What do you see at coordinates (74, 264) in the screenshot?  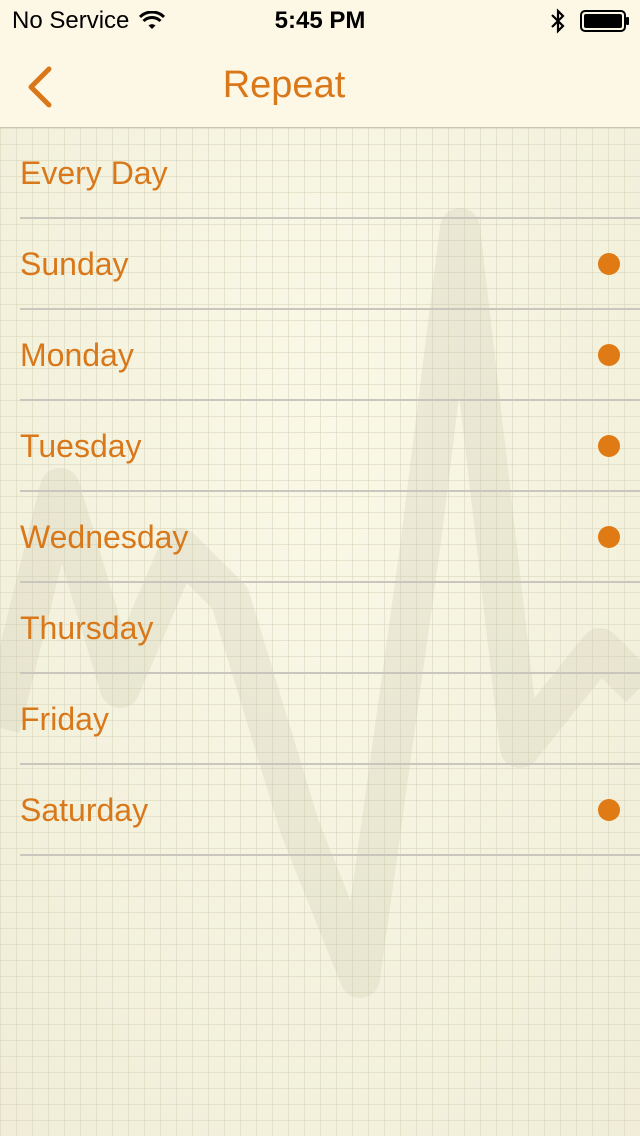 I see `option-label: Sunday` at bounding box center [74, 264].